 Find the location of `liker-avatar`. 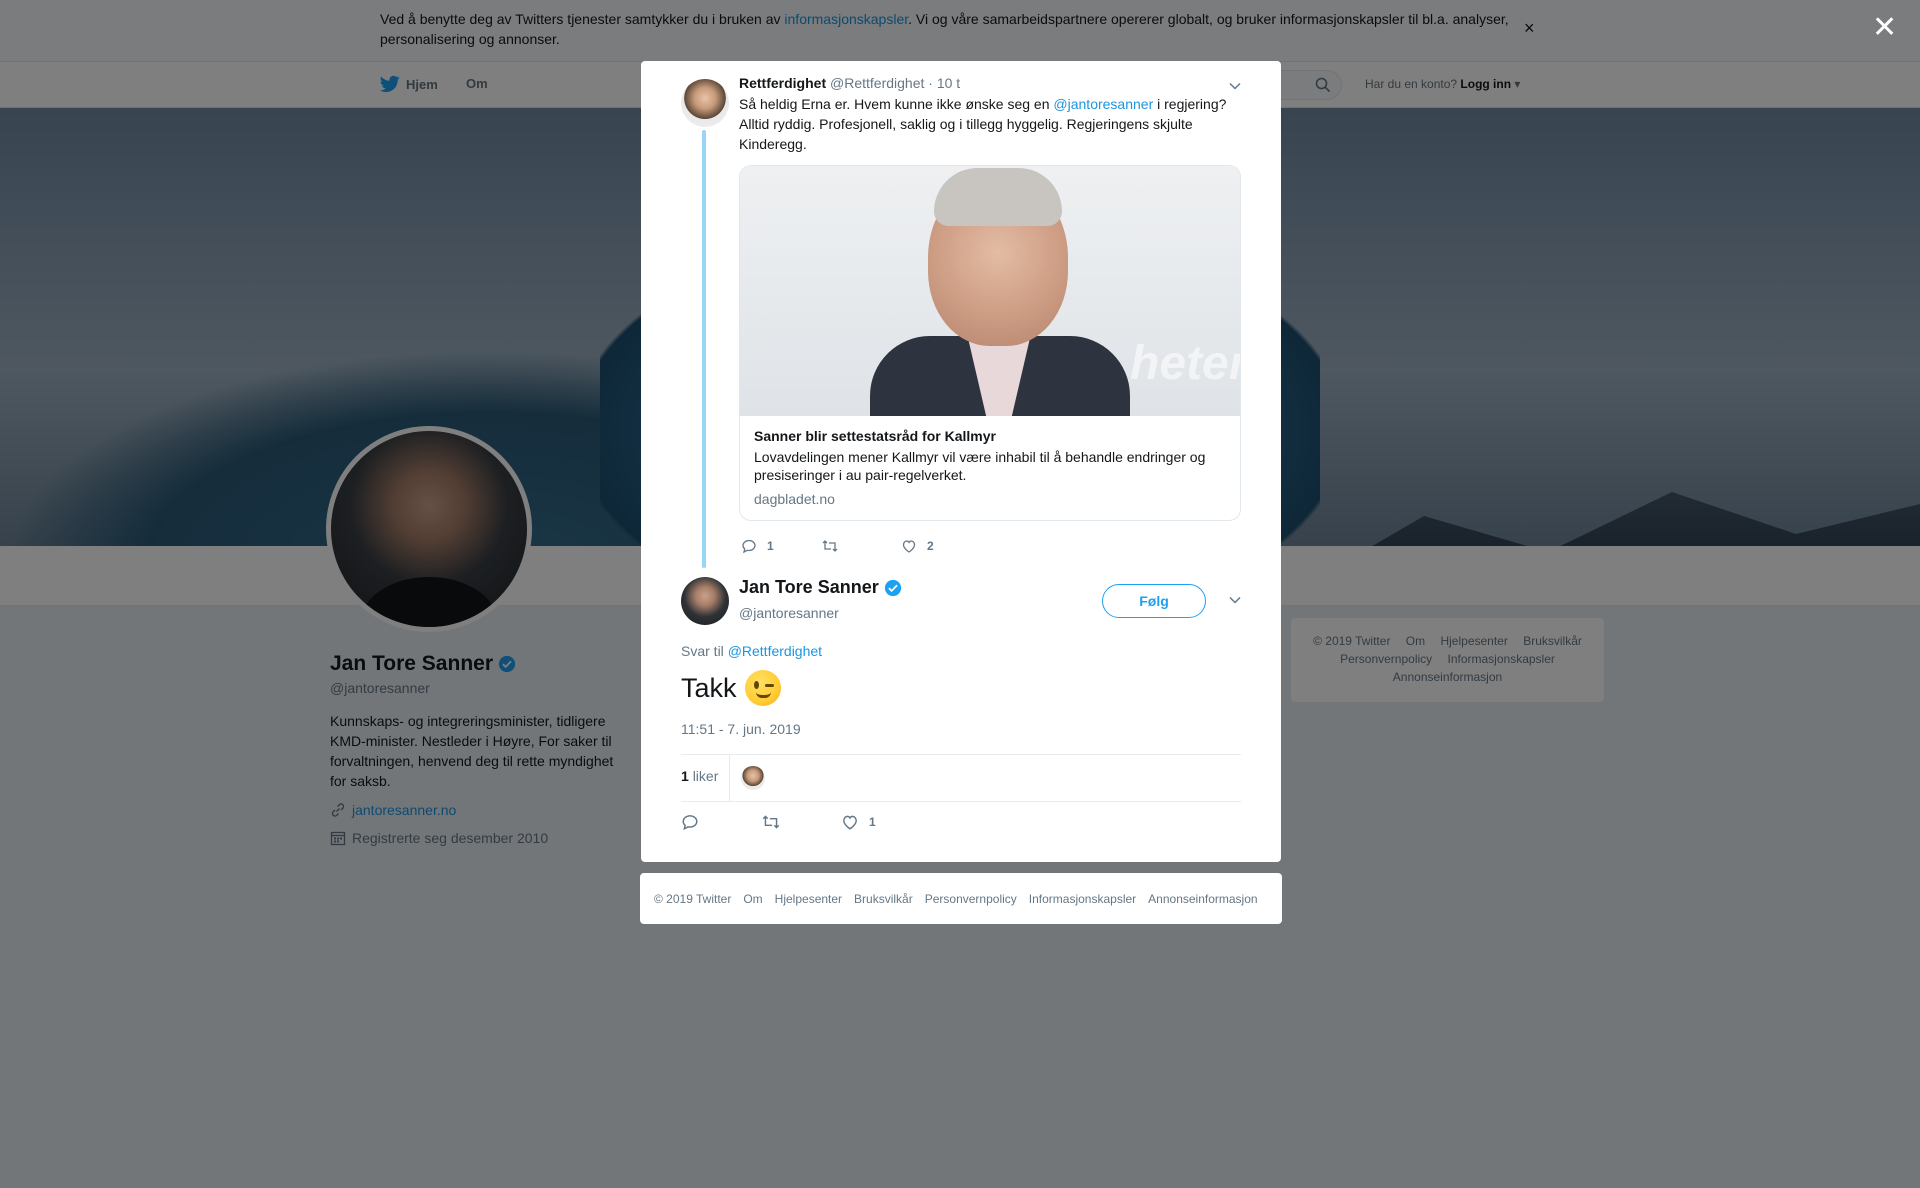

liker-avatar is located at coordinates (753, 778).